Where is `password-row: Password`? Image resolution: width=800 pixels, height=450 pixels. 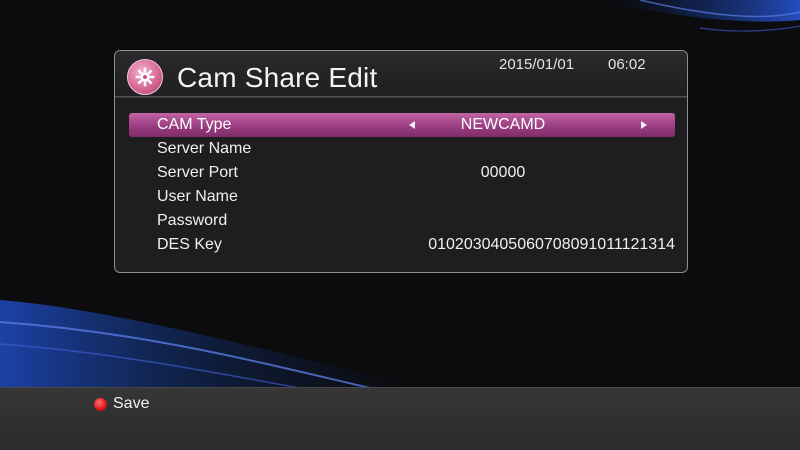 password-row: Password is located at coordinates (402, 221).